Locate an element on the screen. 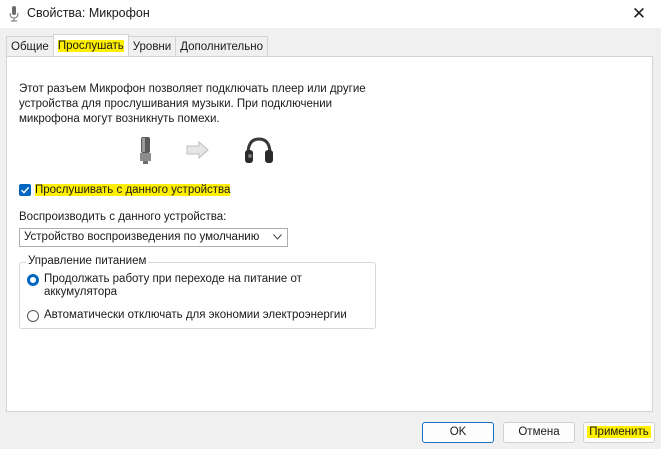 Image resolution: width=661 pixels, height=449 pixels. description-line: микрофона могут возникнуть помехи. is located at coordinates (119, 119).